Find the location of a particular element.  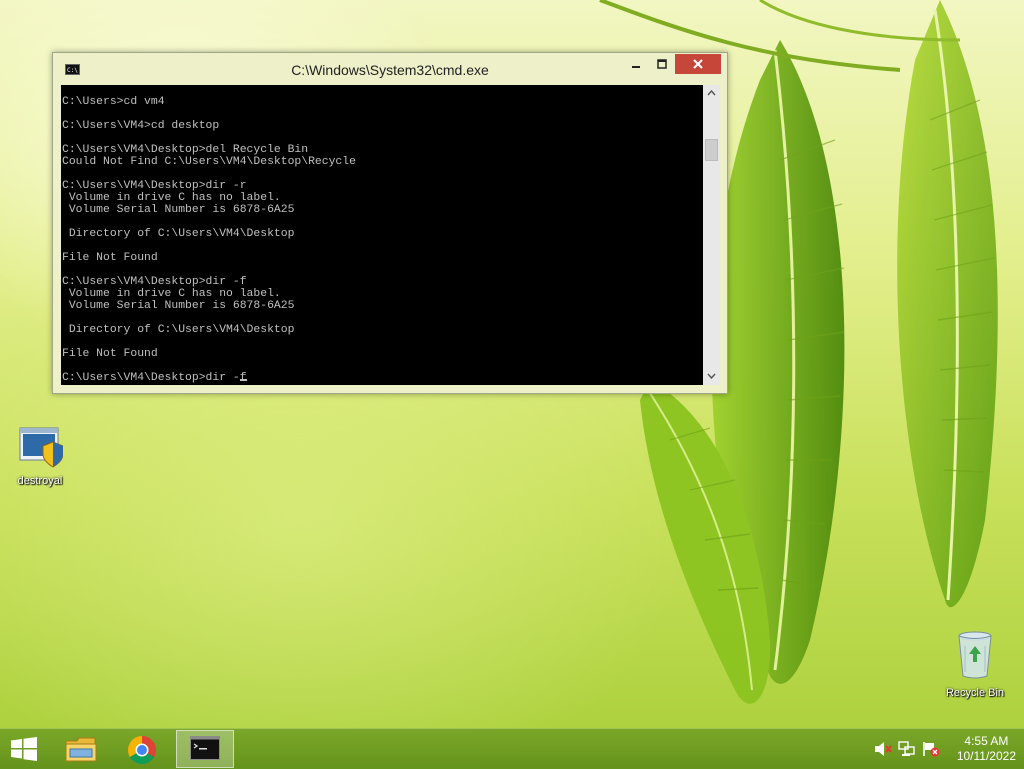

clock-time: 4:55 AM is located at coordinates (986, 741).